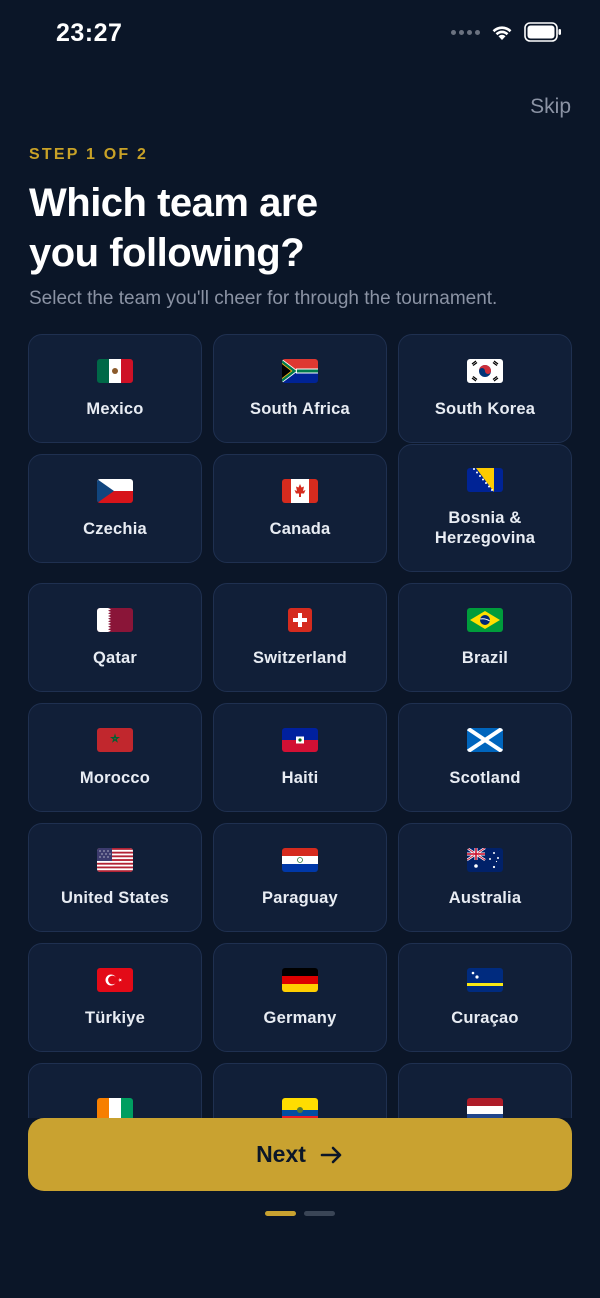 Image resolution: width=600 pixels, height=1298 pixels. I want to click on team-name: Mexico, so click(115, 408).